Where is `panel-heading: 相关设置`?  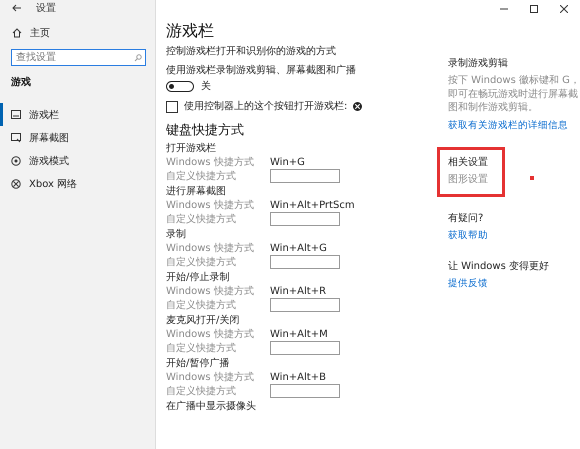 panel-heading: 相关设置 is located at coordinates (468, 162).